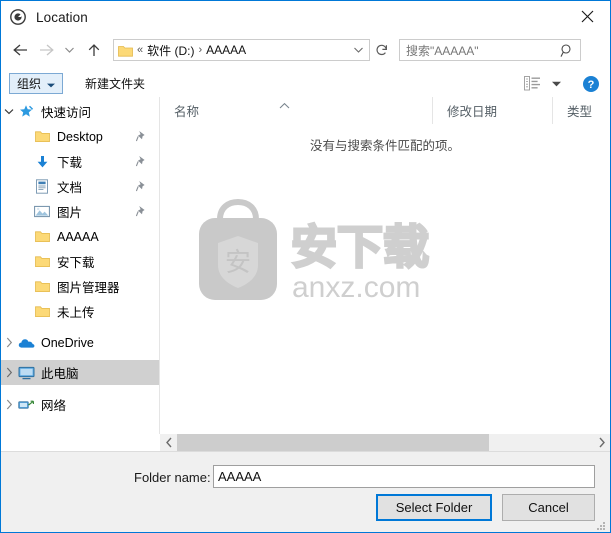 Image resolution: width=611 pixels, height=533 pixels. What do you see at coordinates (60, 374) in the screenshot?
I see `sidebar-item-label: 此电脑` at bounding box center [60, 374].